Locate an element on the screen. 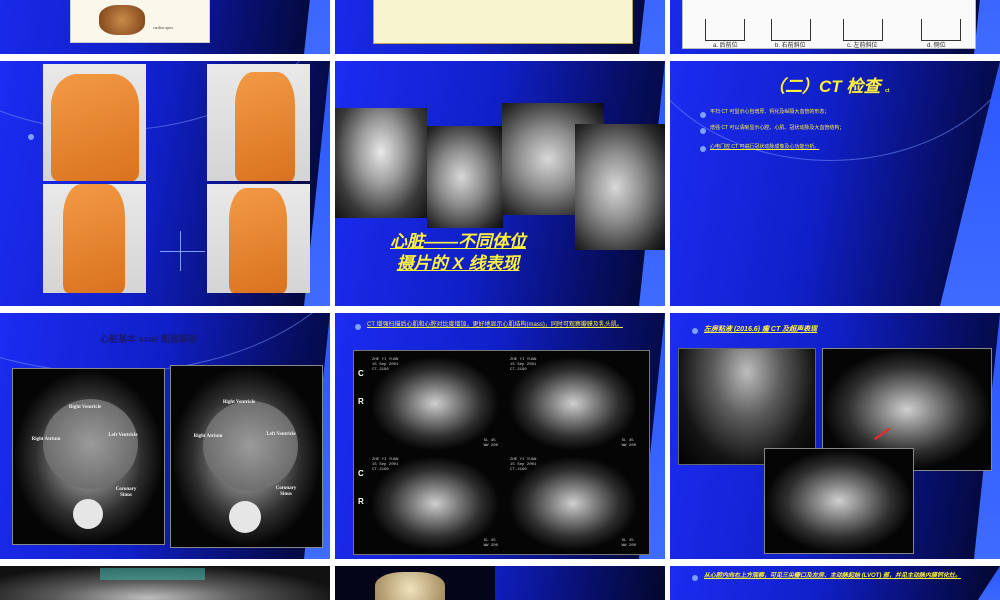  heart-outline-c is located at coordinates (863, 30).